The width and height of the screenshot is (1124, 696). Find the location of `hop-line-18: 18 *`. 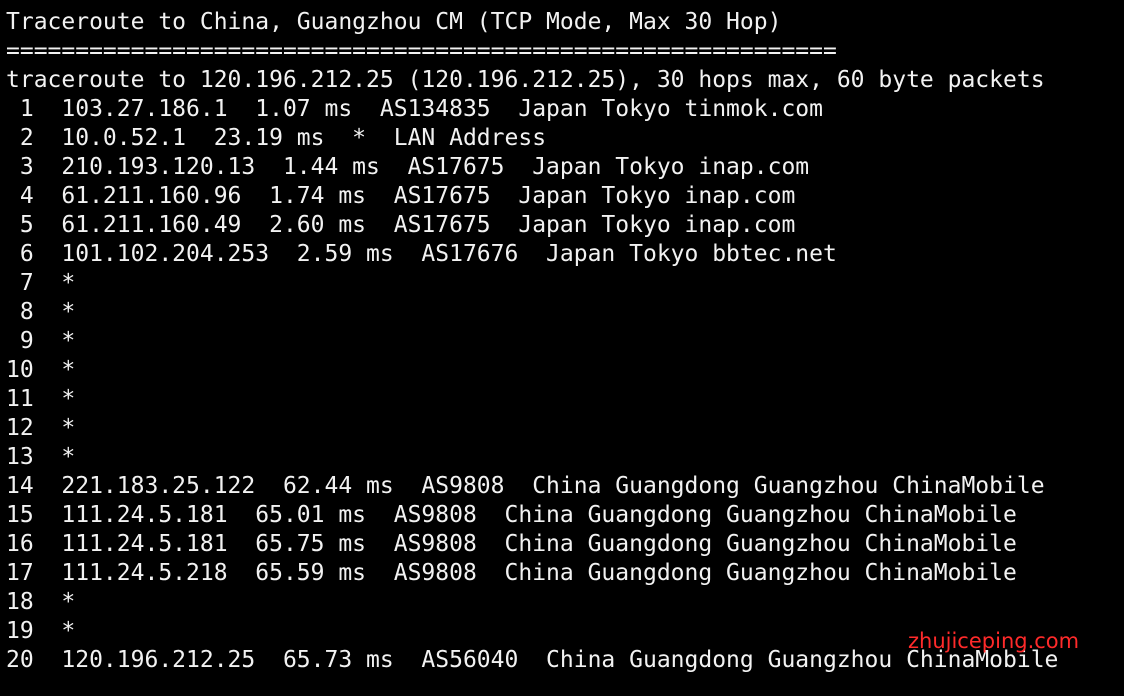

hop-line-18: 18 * is located at coordinates (41, 602).